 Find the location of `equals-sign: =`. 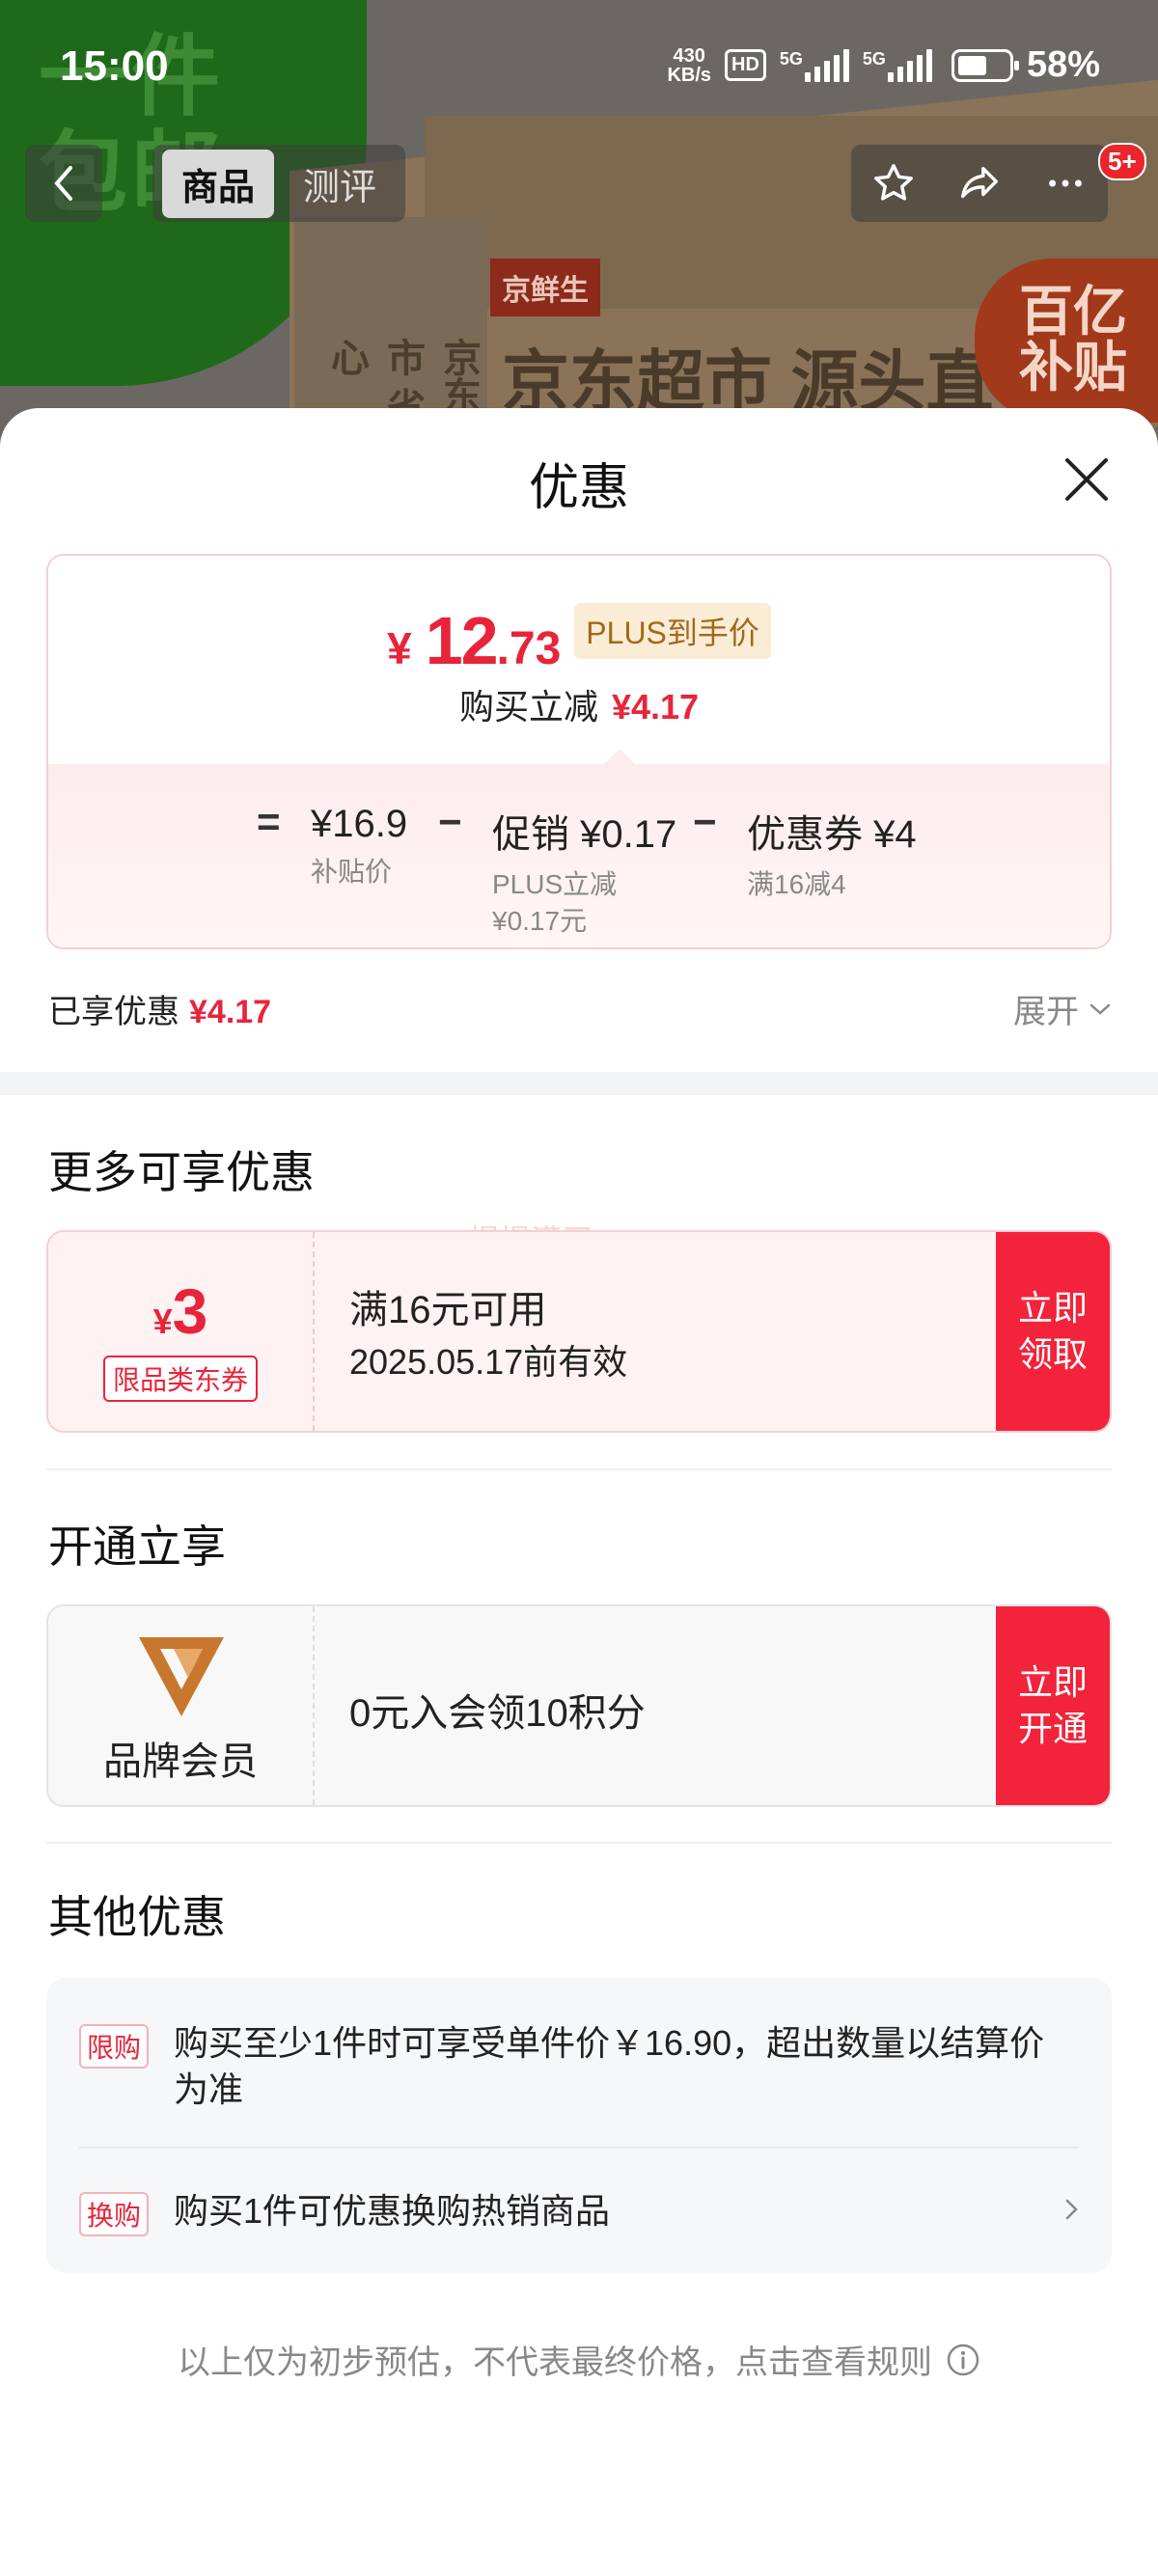

equals-sign: = is located at coordinates (269, 821).